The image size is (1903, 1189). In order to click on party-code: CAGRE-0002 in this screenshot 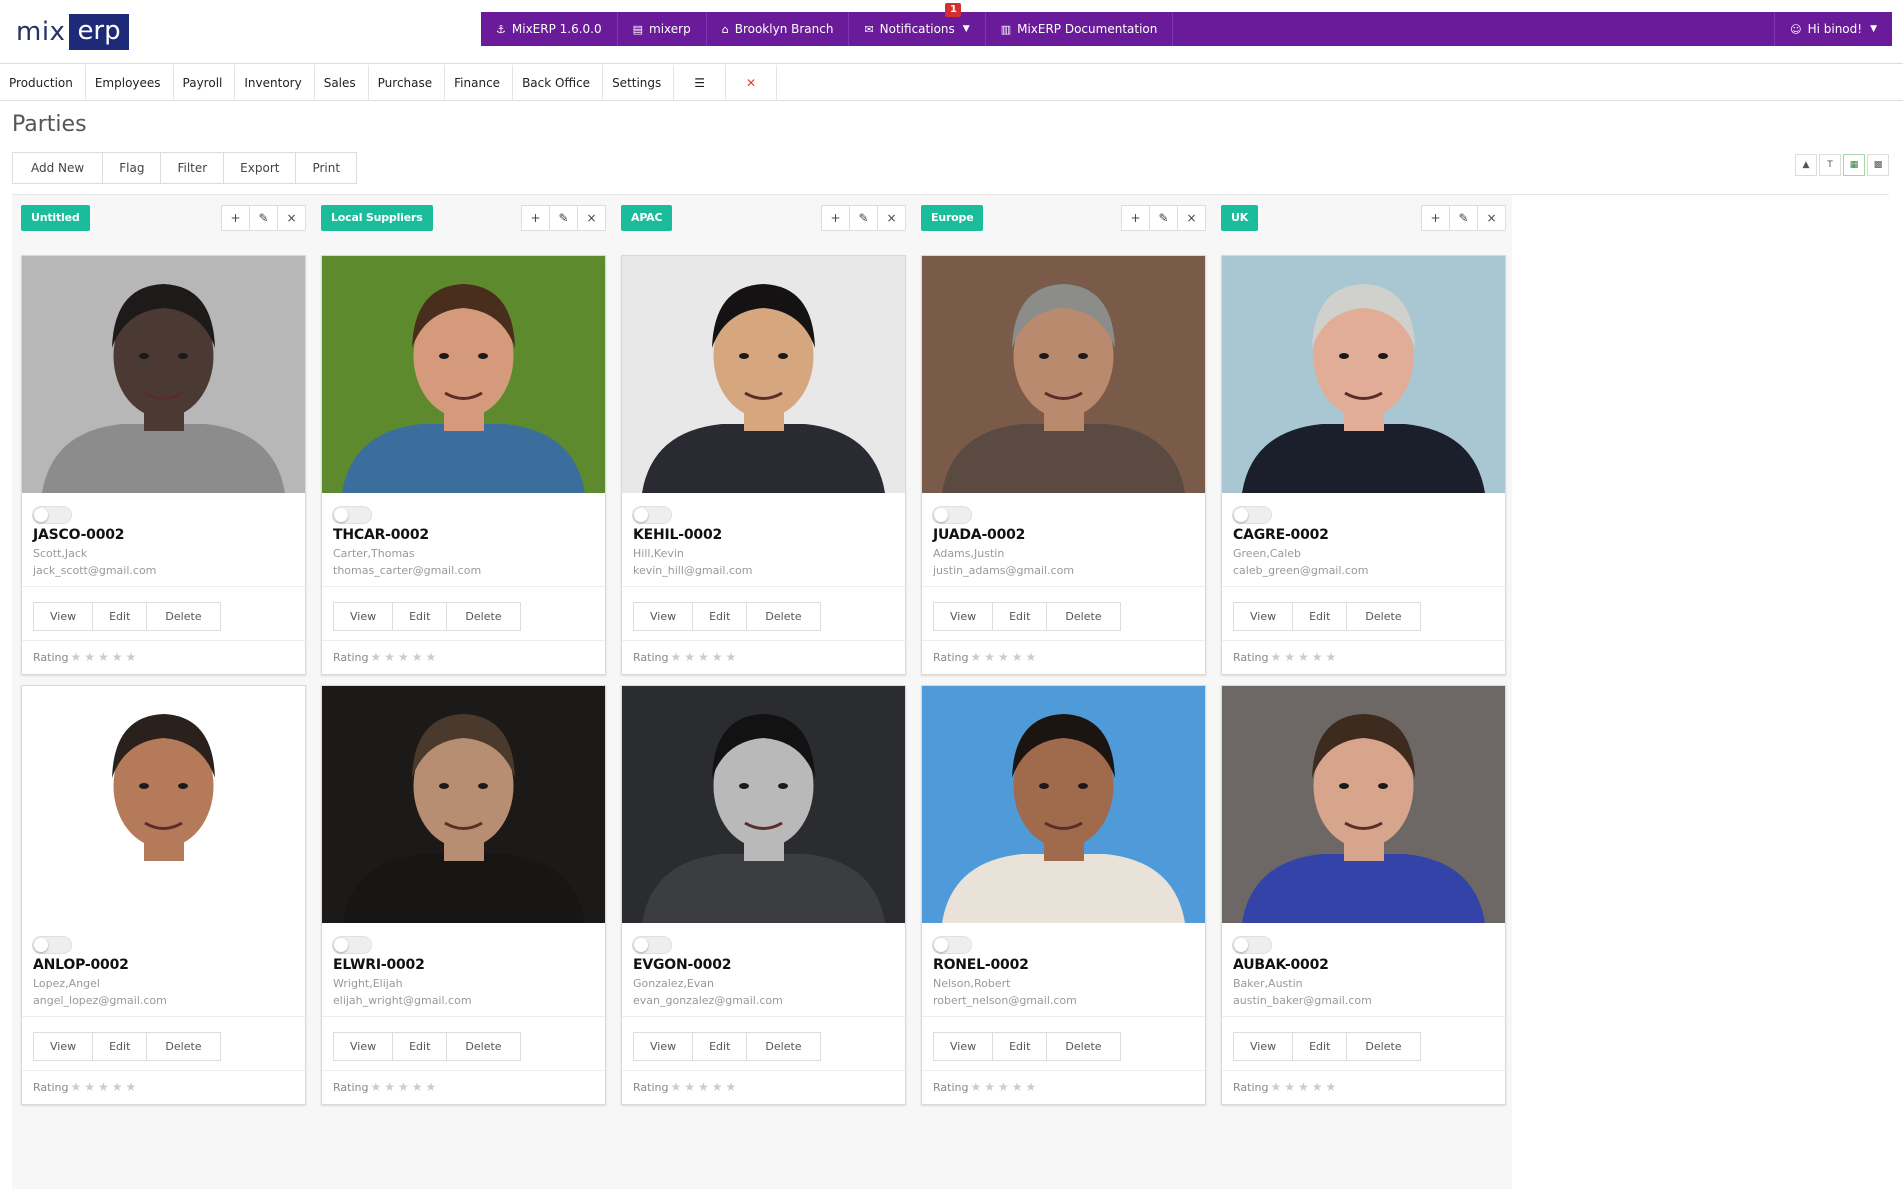, I will do `click(1281, 535)`.